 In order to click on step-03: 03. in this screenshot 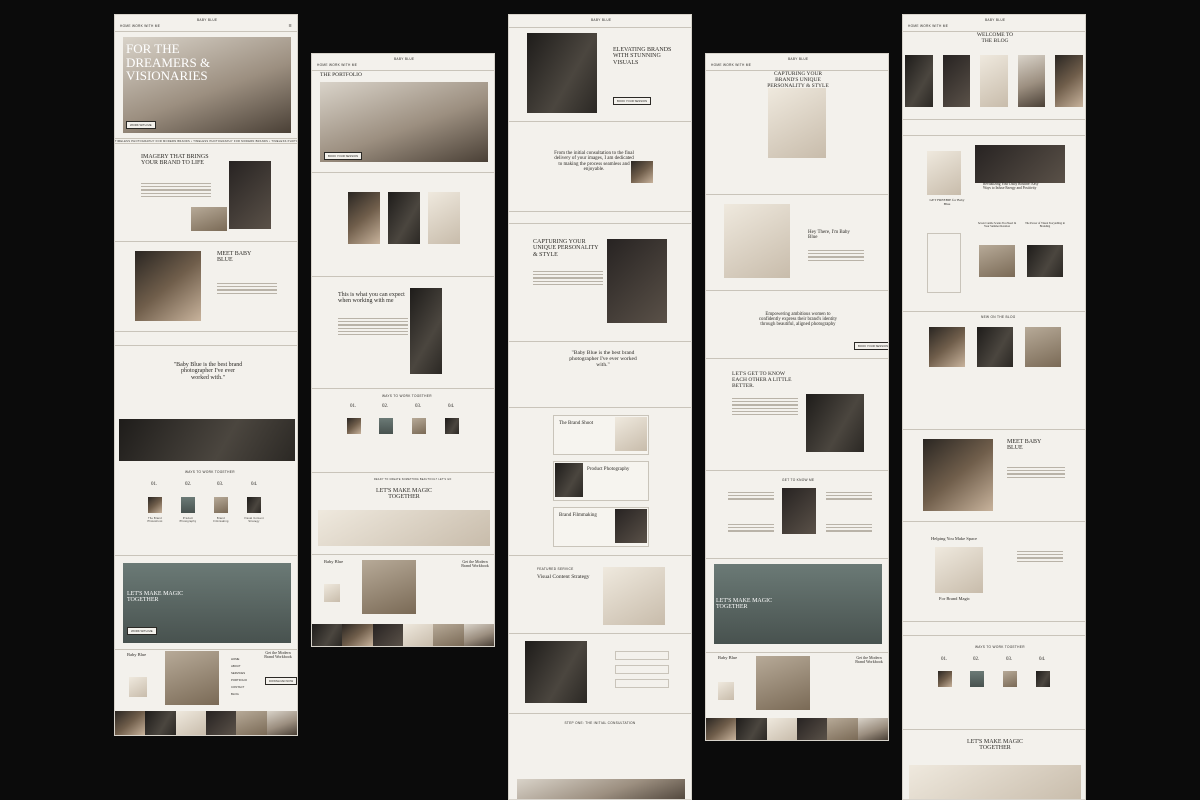, I will do `click(220, 484)`.